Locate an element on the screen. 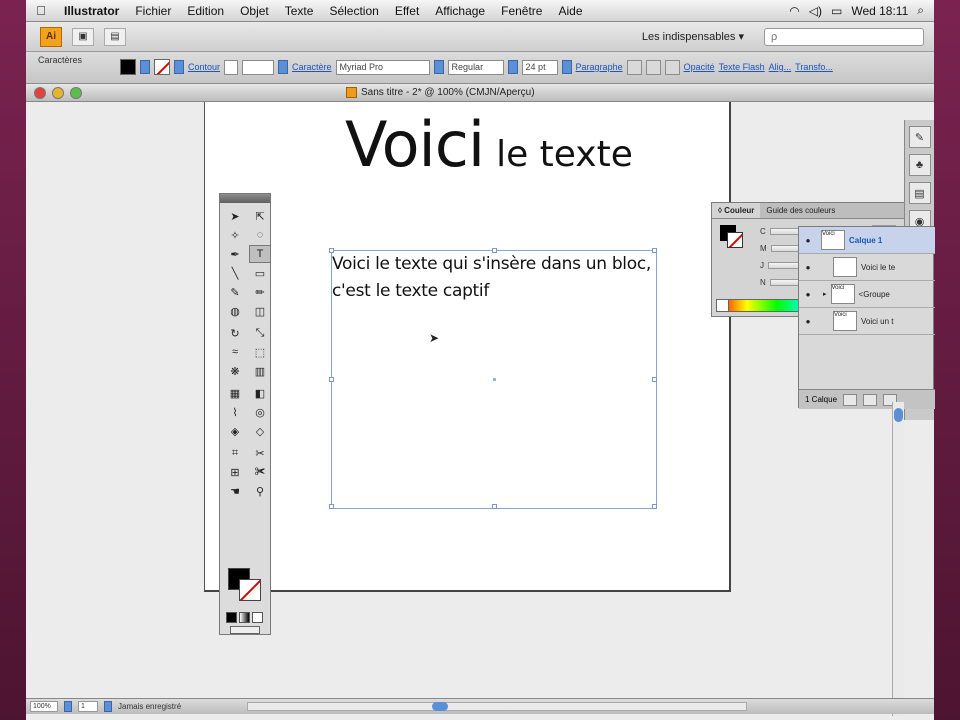 The width and height of the screenshot is (960, 720). warp-tool-icon: ≈ is located at coordinates (235, 352).